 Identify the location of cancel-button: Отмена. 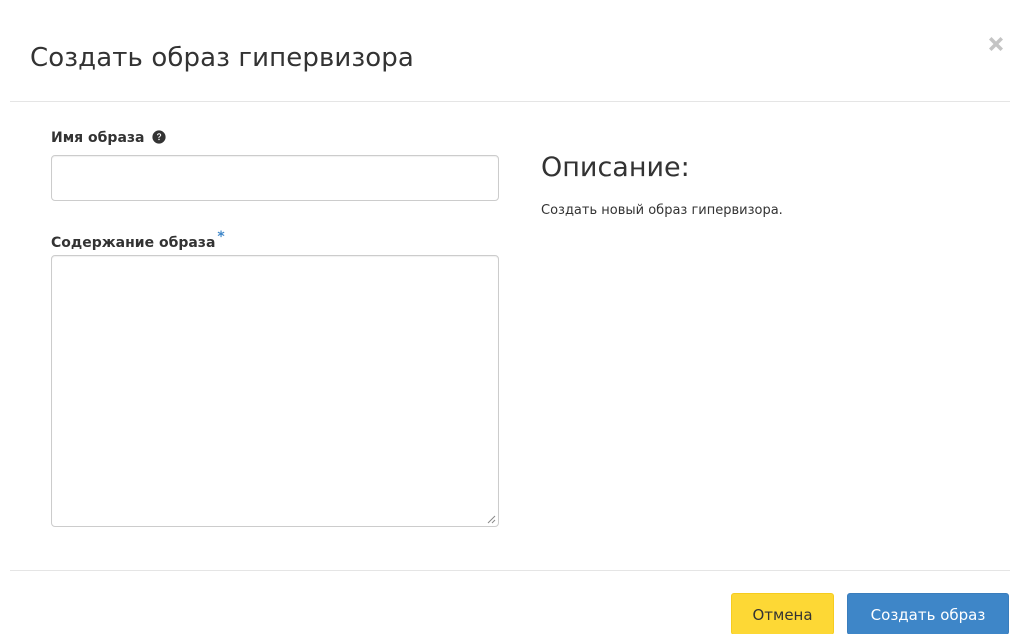
(782, 613).